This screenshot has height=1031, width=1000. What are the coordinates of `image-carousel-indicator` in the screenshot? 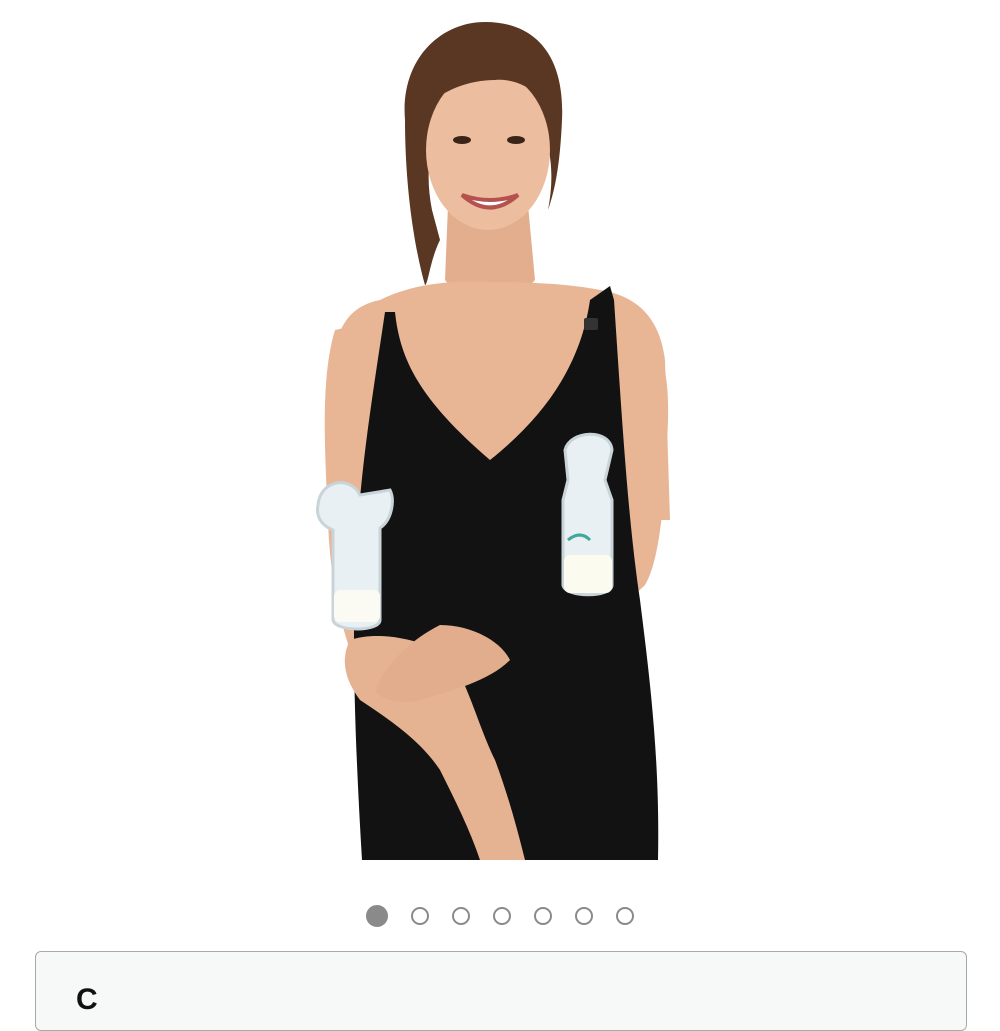 It's located at (500, 916).